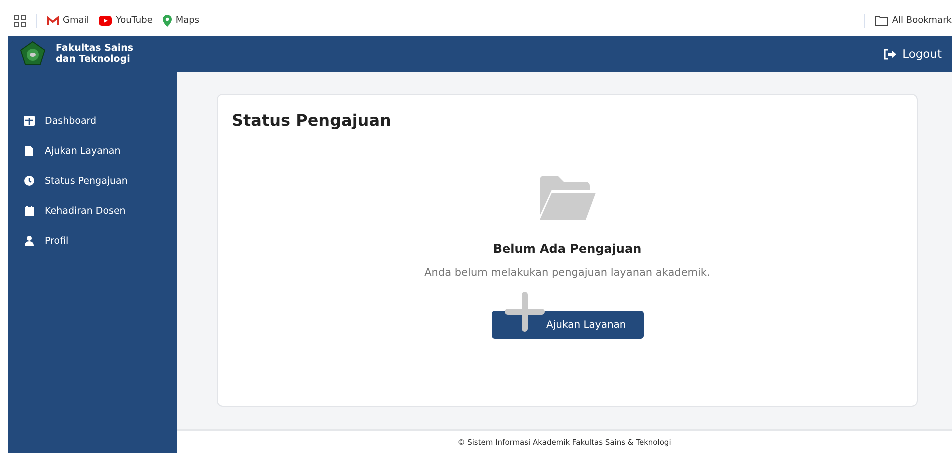 This screenshot has width=952, height=453. Describe the element at coordinates (567, 249) in the screenshot. I see `empty-title: Belum Ada Pengajuan` at that location.